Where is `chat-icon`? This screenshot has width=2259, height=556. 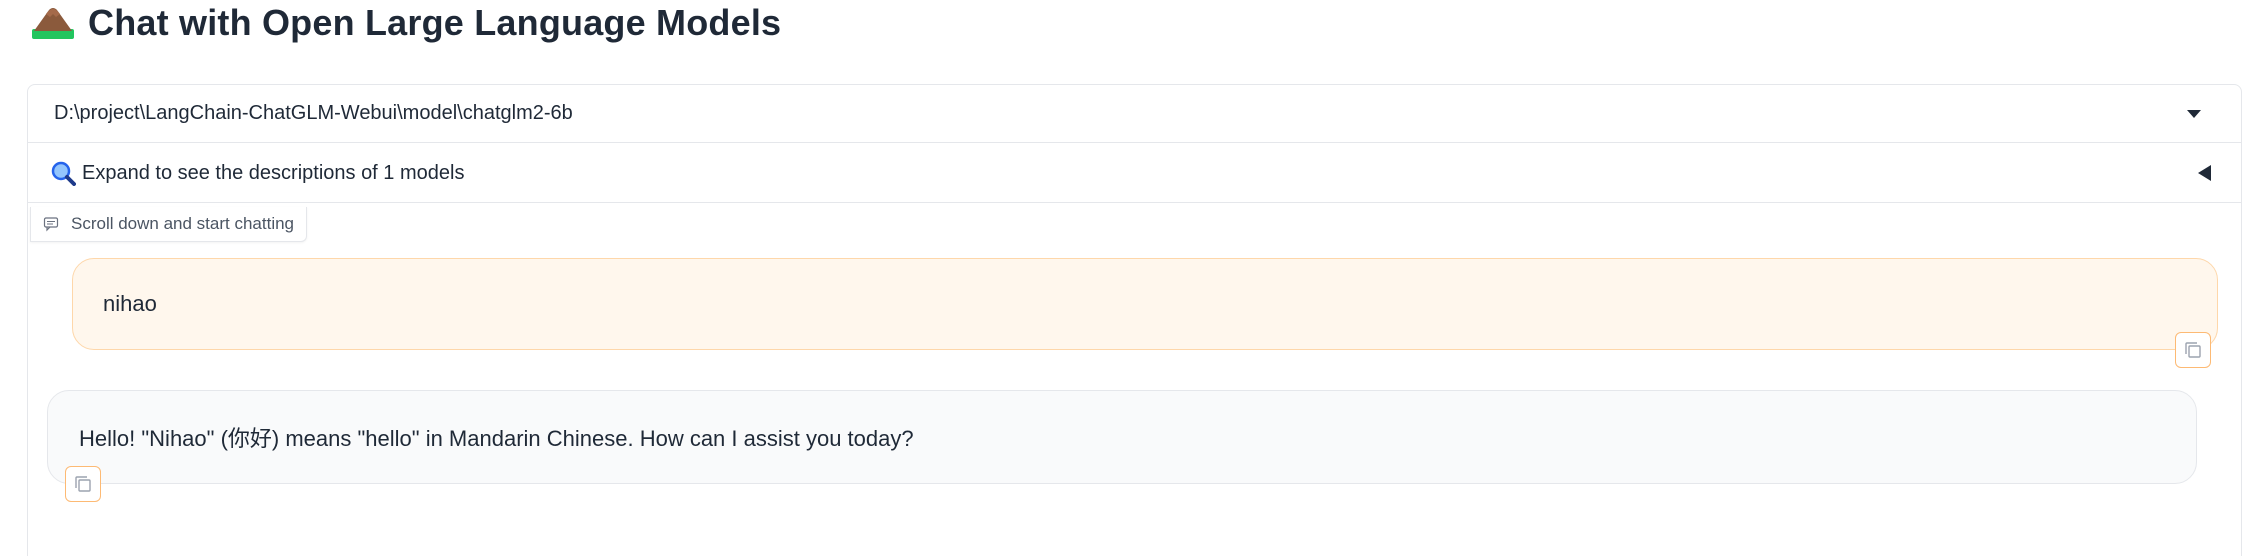 chat-icon is located at coordinates (51, 224).